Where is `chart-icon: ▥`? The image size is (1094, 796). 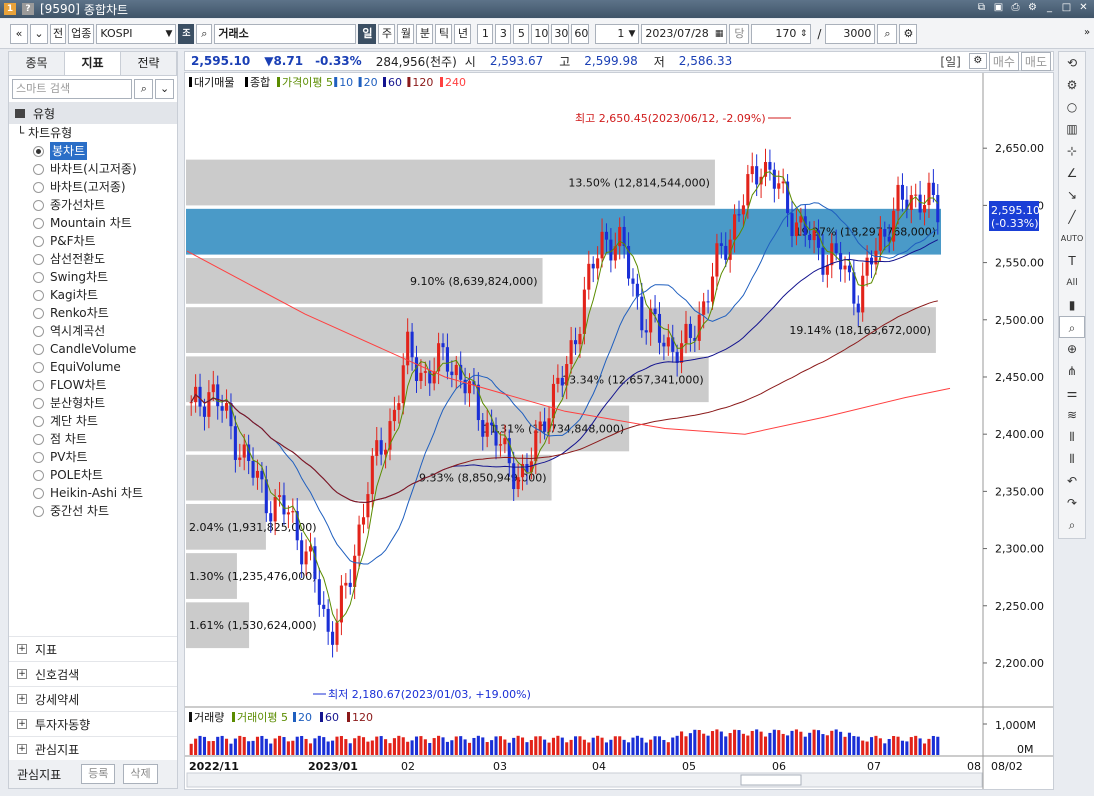 chart-icon: ▥ is located at coordinates (1072, 129).